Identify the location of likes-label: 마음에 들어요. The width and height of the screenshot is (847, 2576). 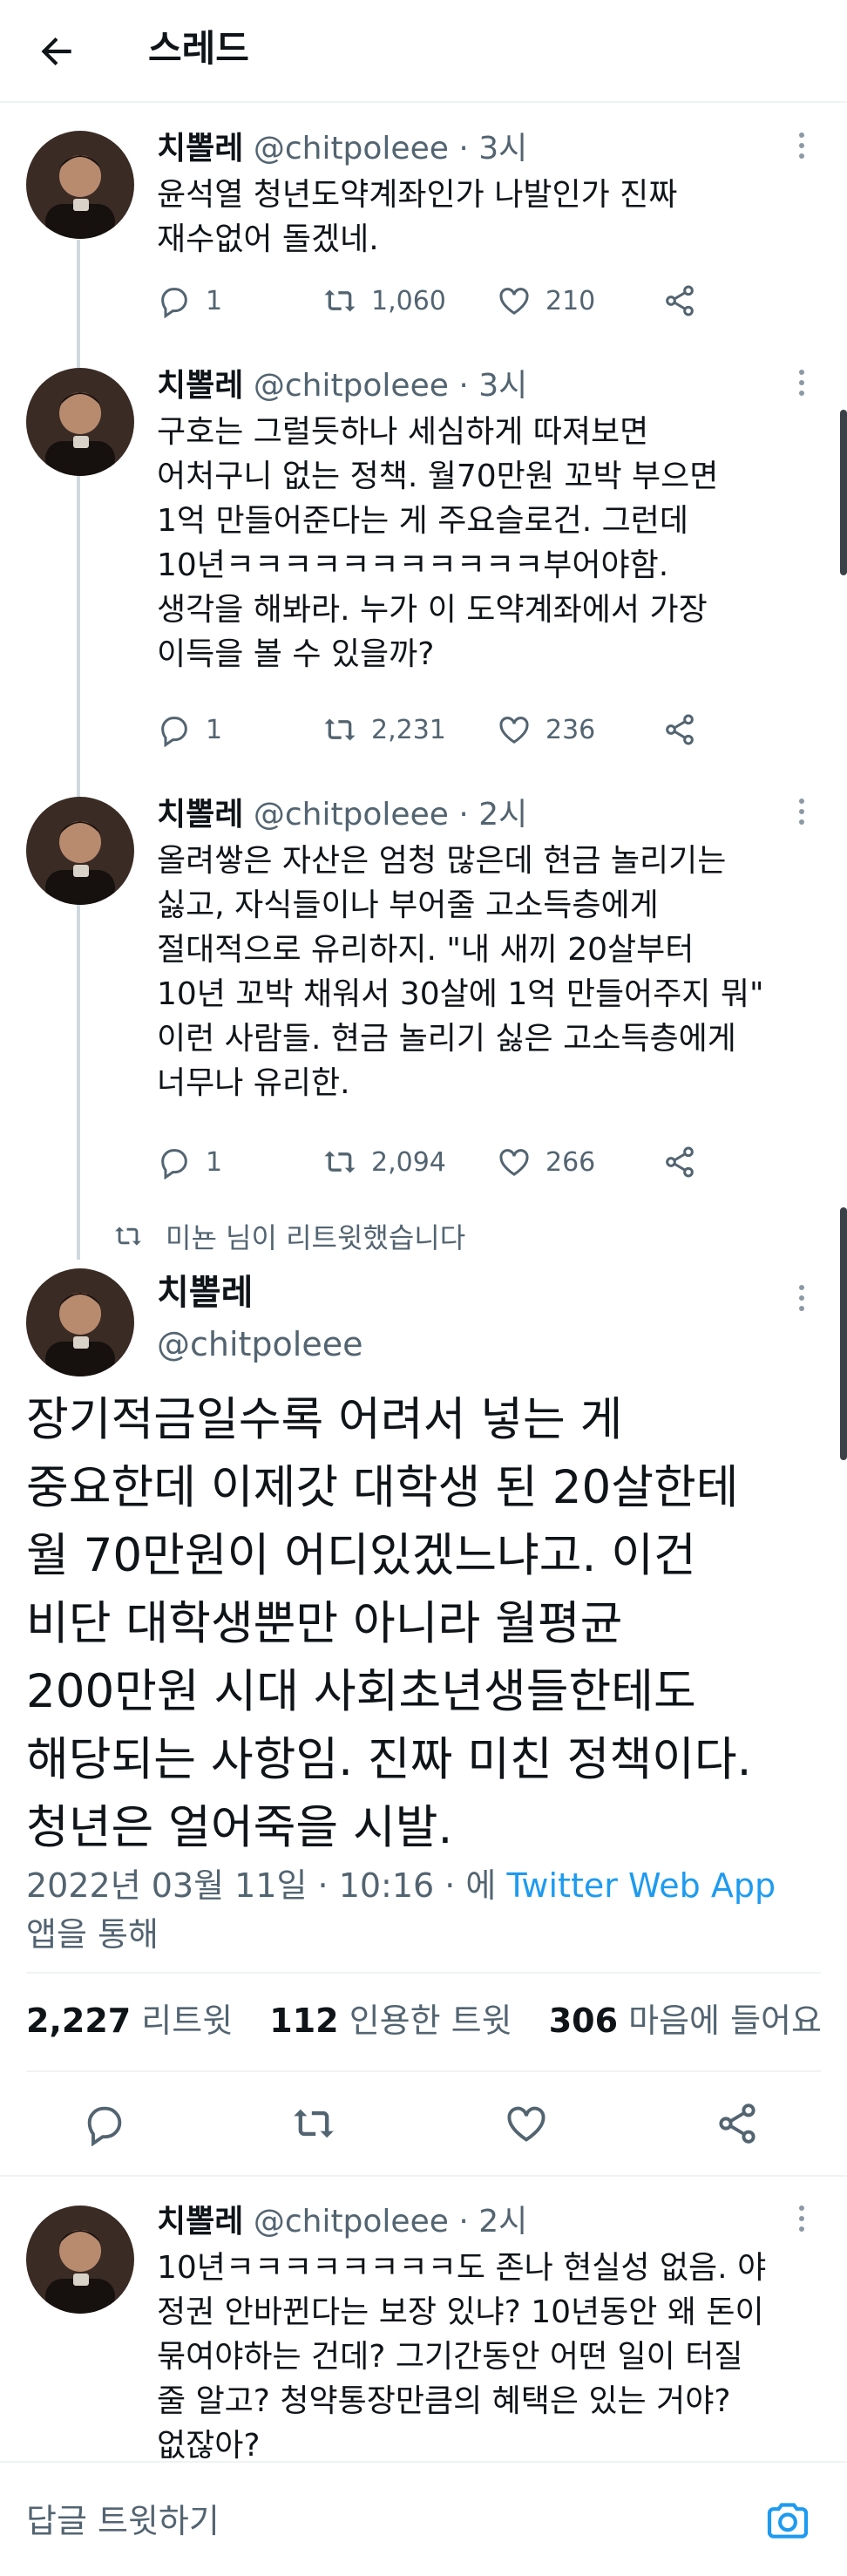
(725, 2021).